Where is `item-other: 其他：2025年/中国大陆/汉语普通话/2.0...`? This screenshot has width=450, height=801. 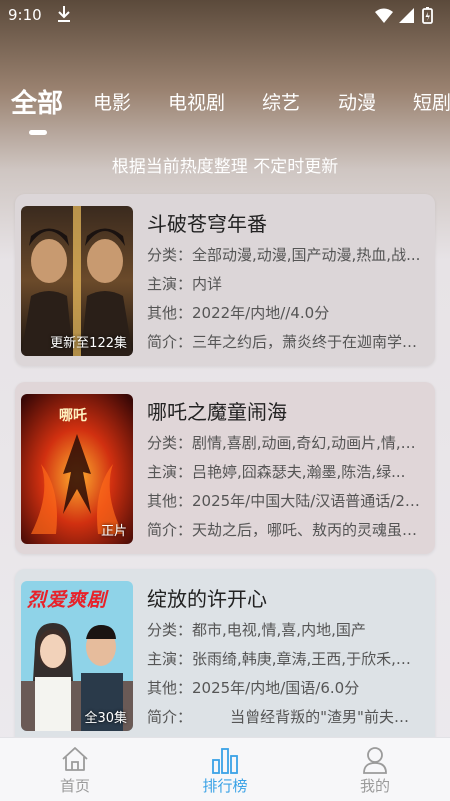
item-other: 其他：2025年/中国大陆/汉语普通话/2.0... is located at coordinates (284, 501).